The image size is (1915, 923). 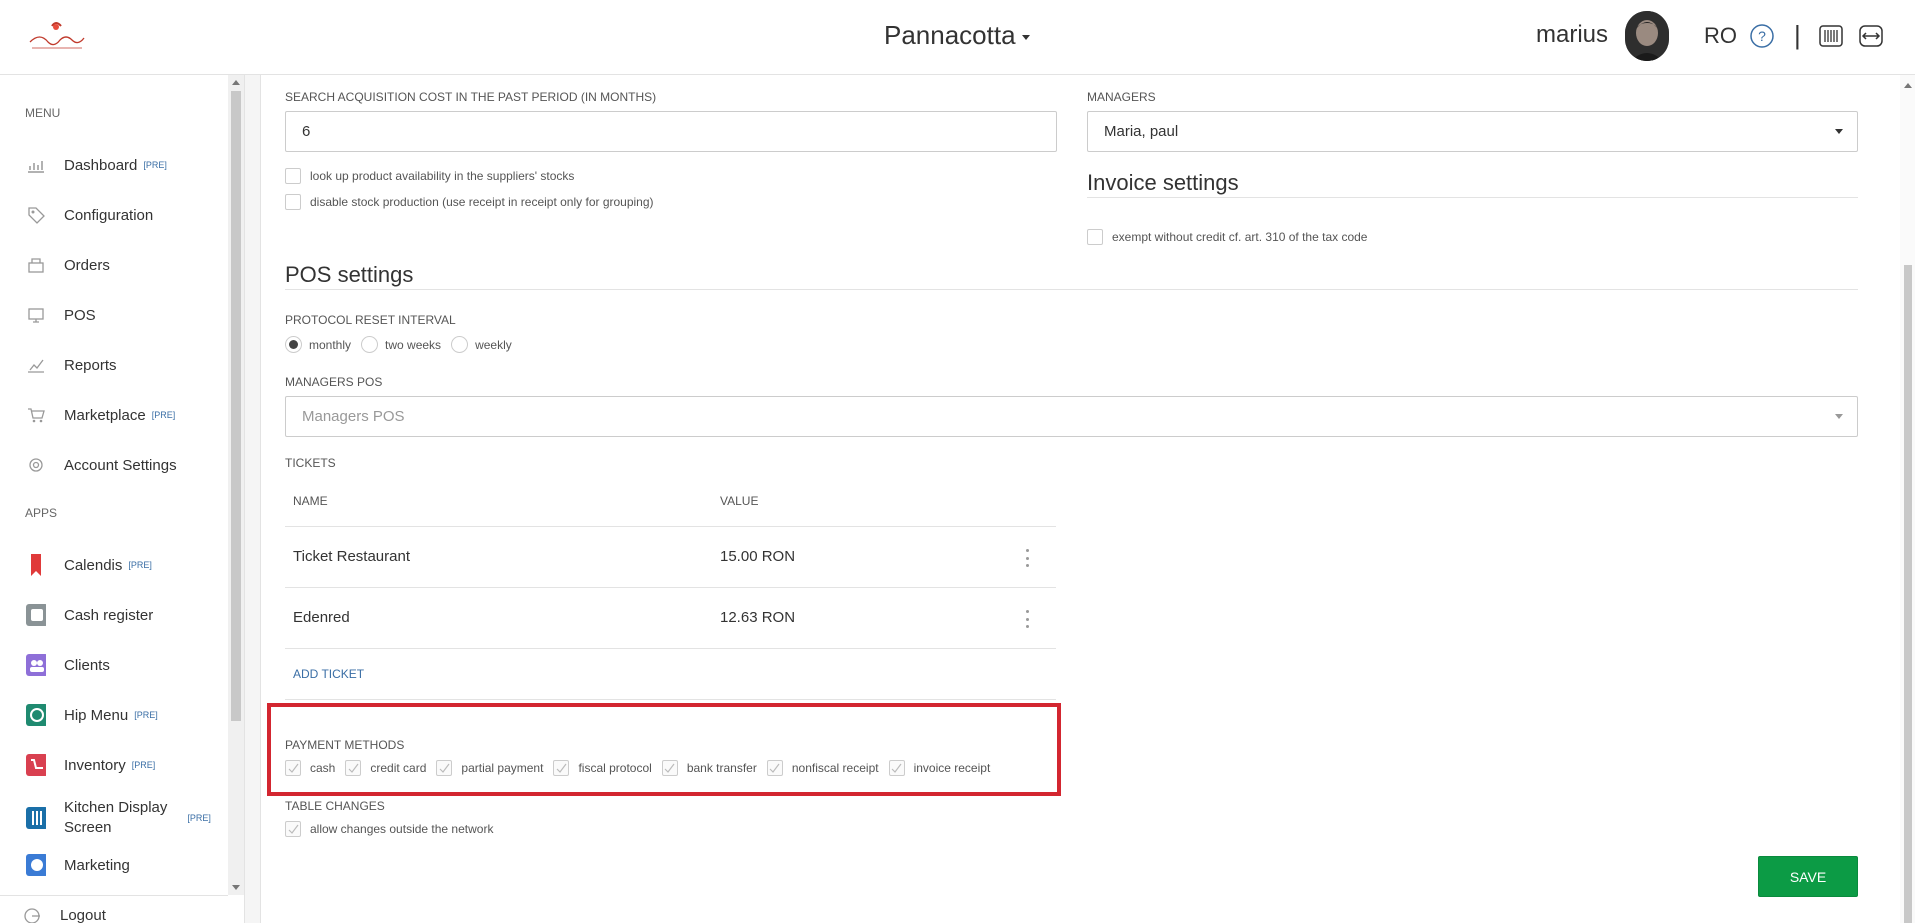 I want to click on dashboard-icon, so click(x=36, y=165).